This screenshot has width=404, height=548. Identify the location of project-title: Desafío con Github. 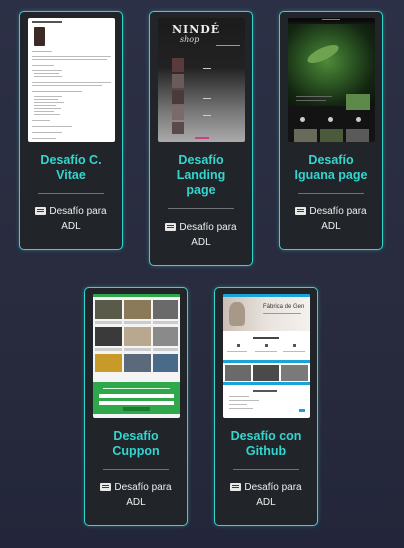
(266, 444).